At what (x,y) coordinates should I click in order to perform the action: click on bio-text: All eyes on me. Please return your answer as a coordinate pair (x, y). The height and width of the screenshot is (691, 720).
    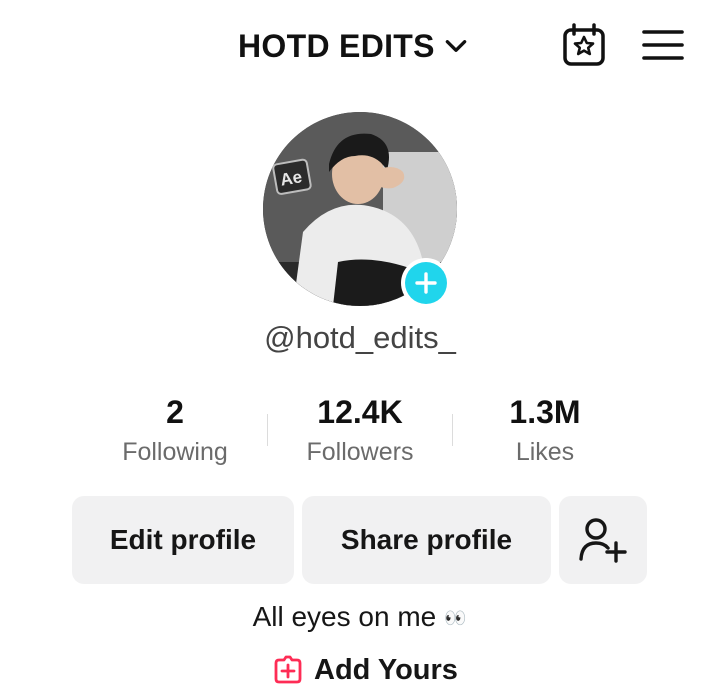
    Looking at the image, I should click on (344, 616).